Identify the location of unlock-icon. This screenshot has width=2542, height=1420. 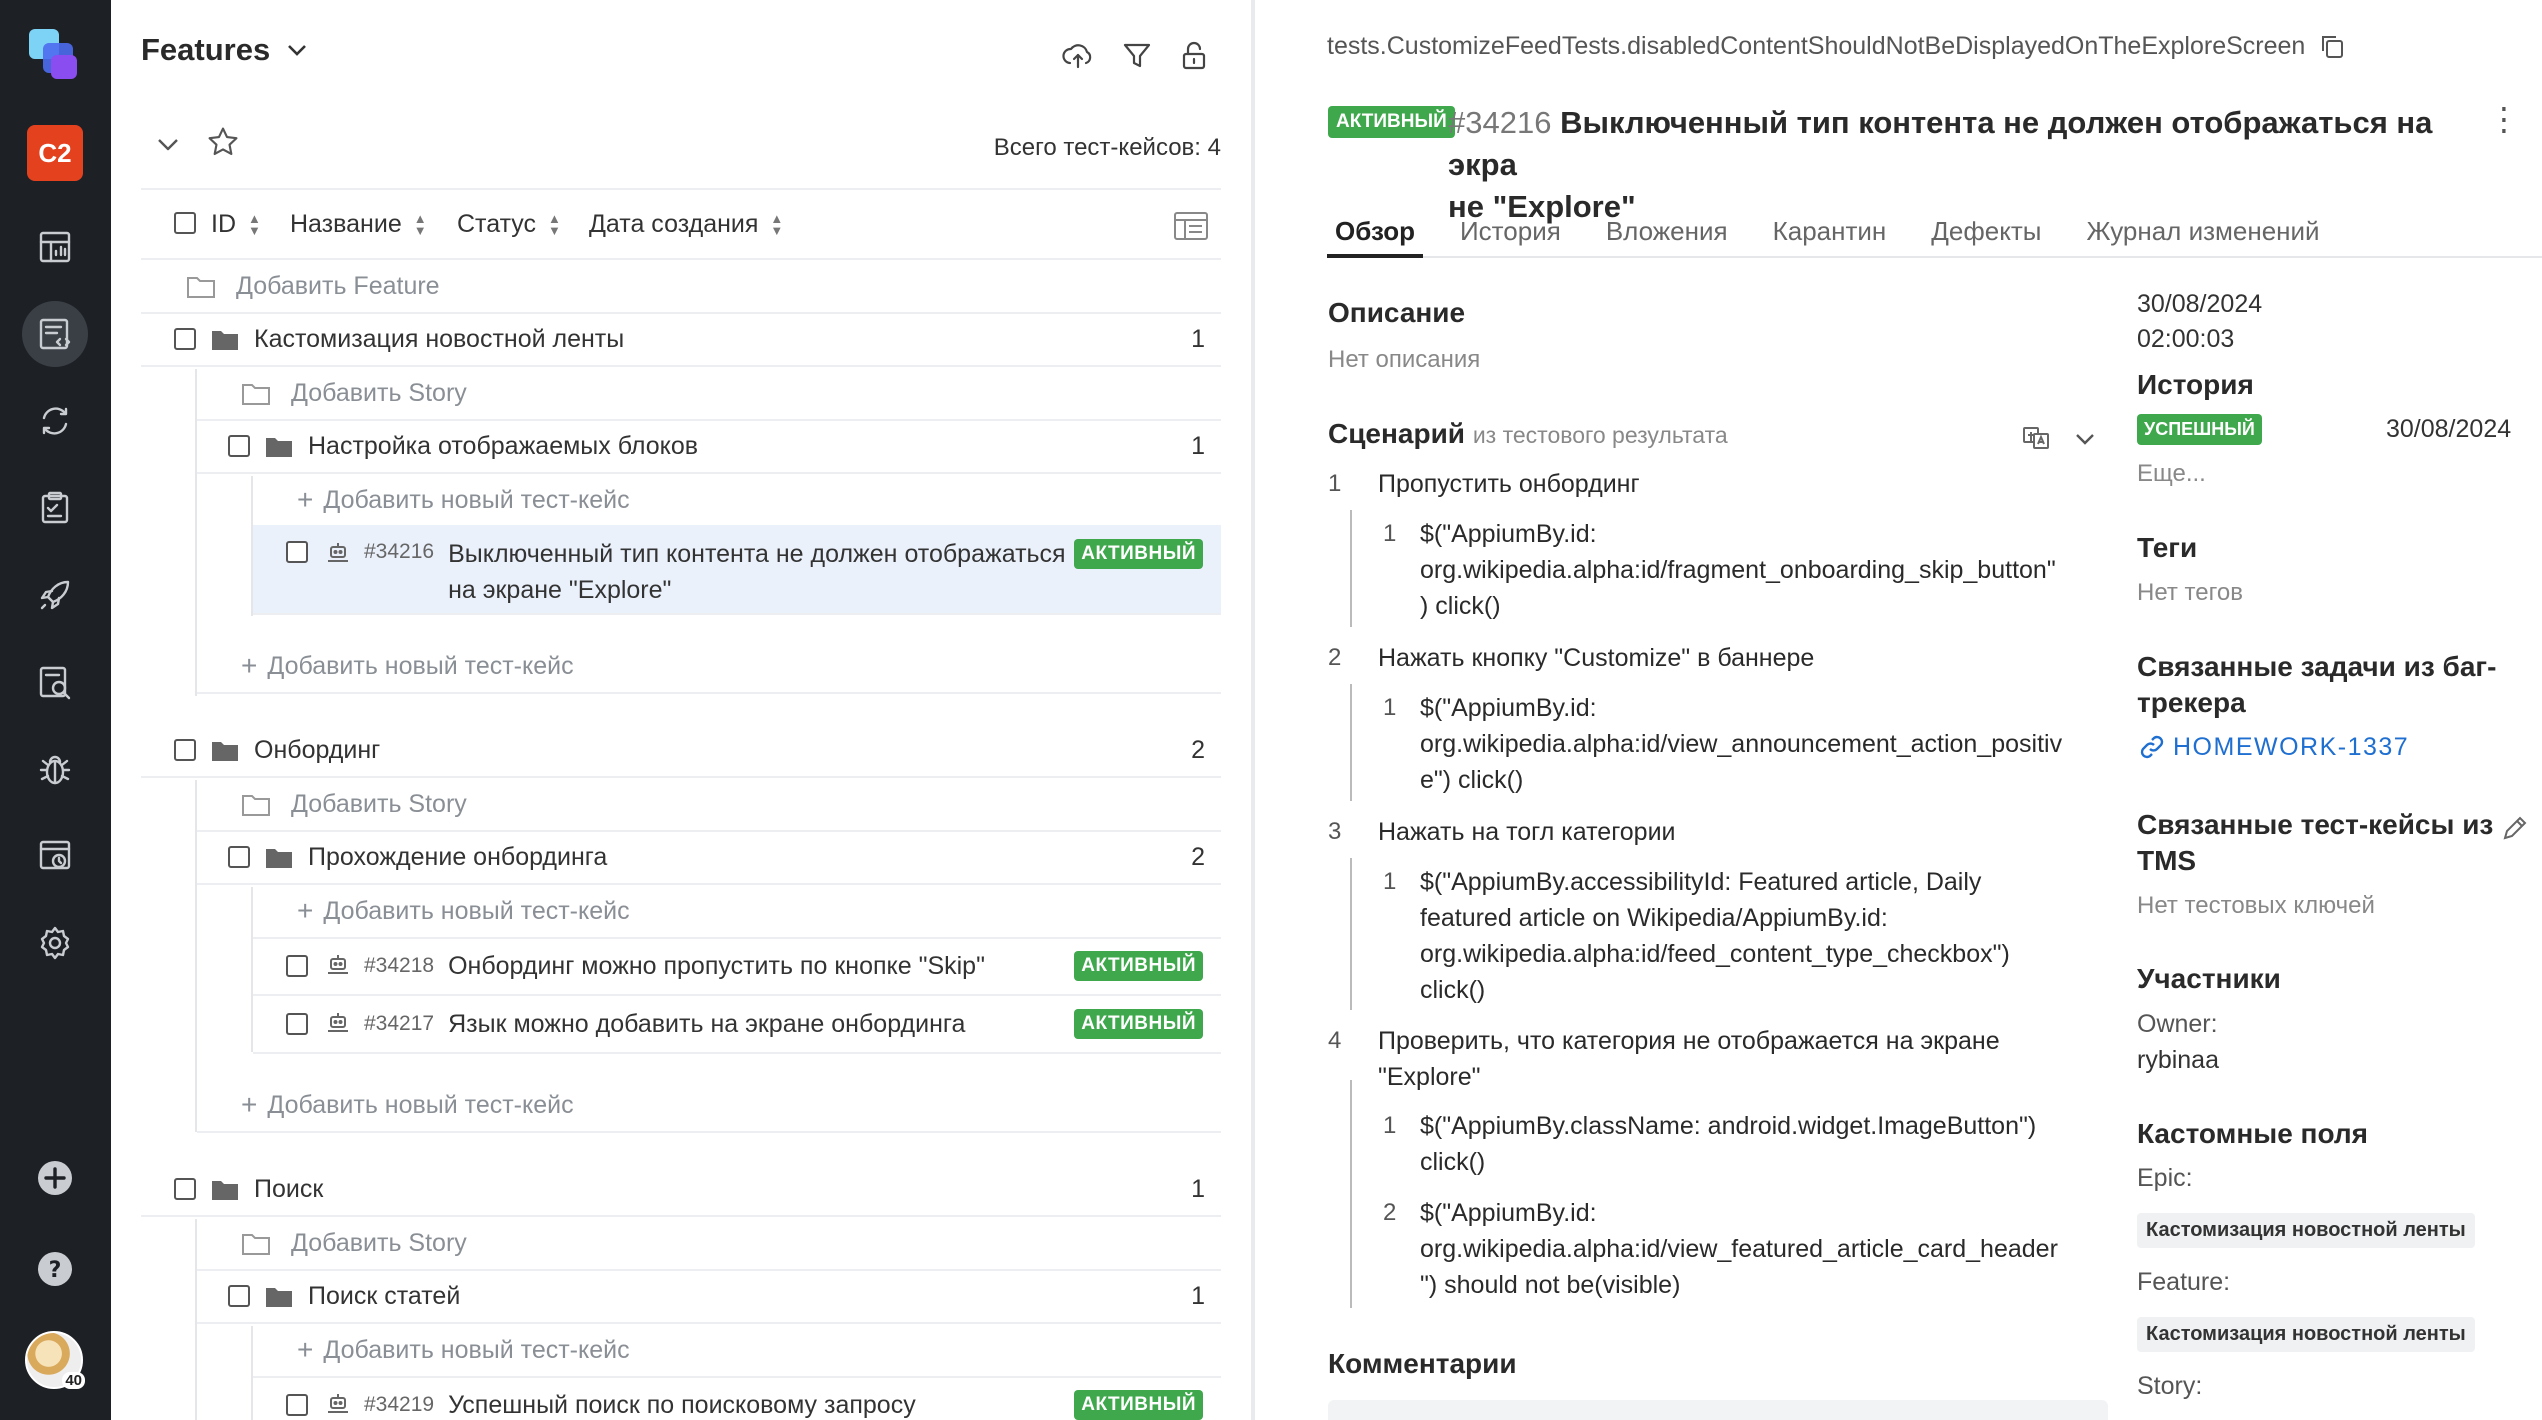
(1194, 56).